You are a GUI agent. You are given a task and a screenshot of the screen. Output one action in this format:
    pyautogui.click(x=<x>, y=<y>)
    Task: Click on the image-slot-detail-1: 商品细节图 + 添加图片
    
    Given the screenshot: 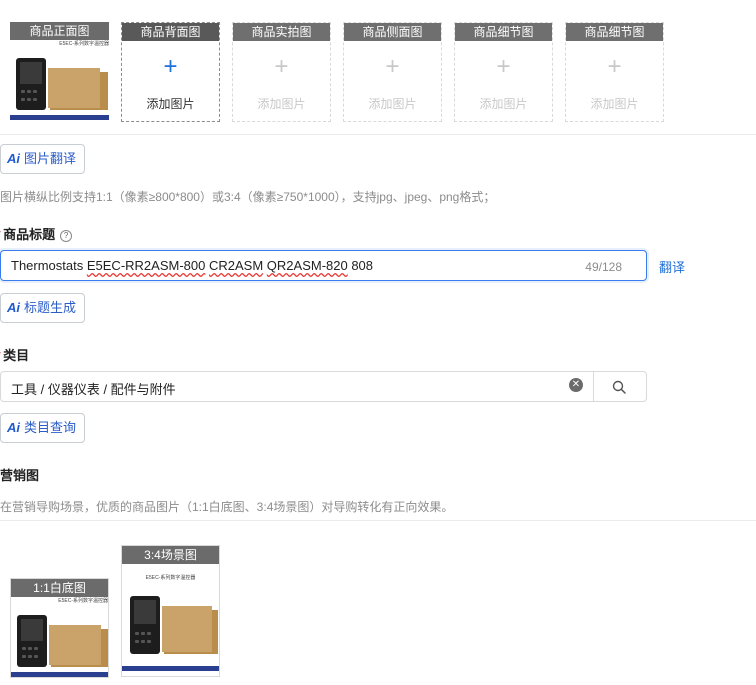 What is the action you would take?
    pyautogui.click(x=503, y=72)
    